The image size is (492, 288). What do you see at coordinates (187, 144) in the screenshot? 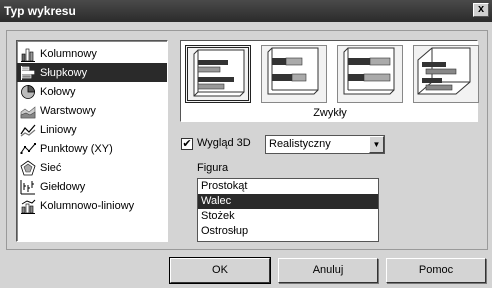
I see `look-3d-checkbox: ✔` at bounding box center [187, 144].